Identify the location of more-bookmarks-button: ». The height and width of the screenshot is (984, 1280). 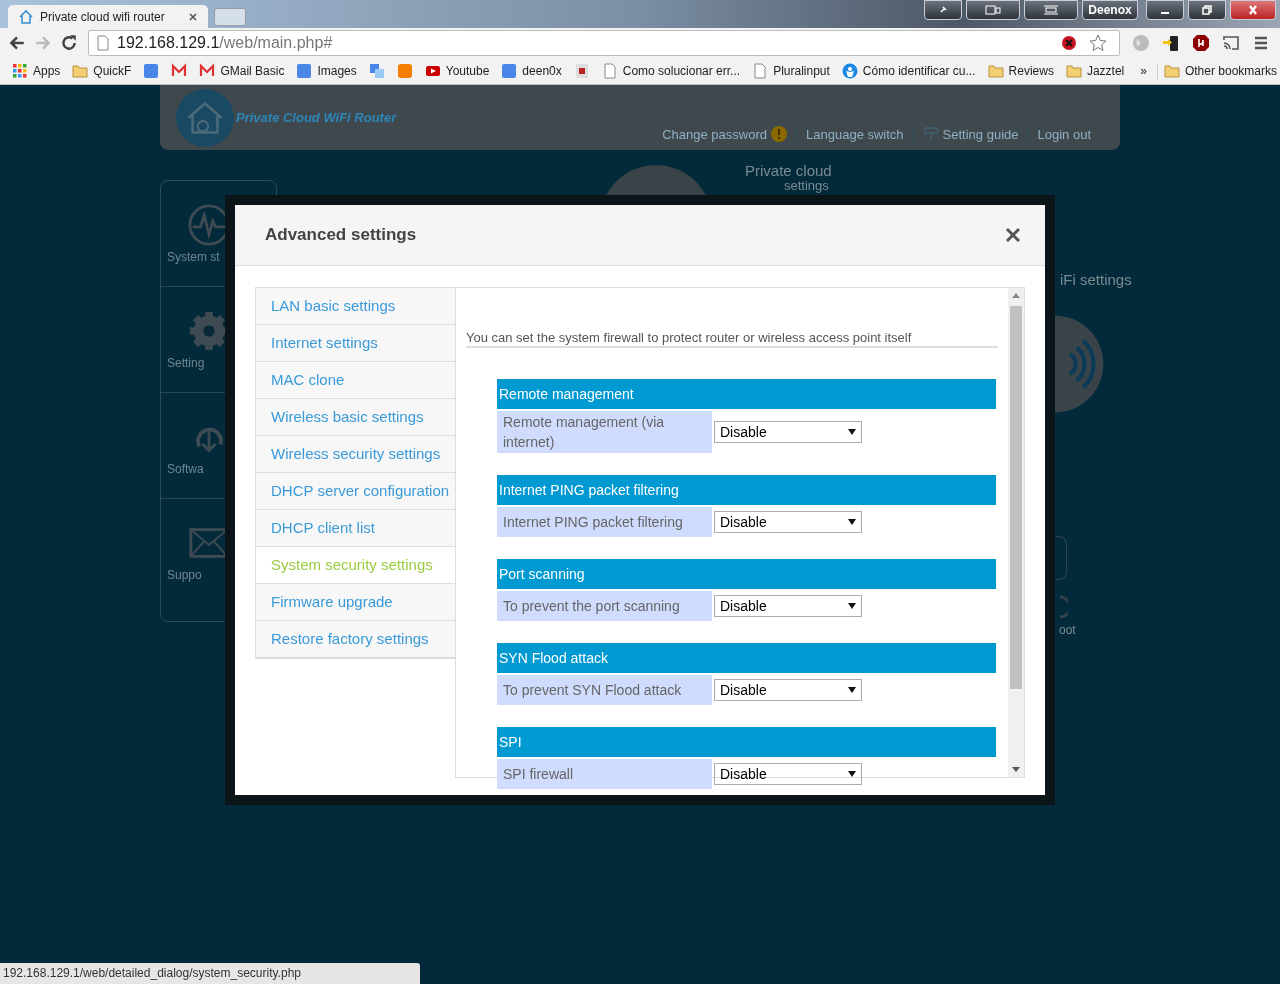
(1143, 70).